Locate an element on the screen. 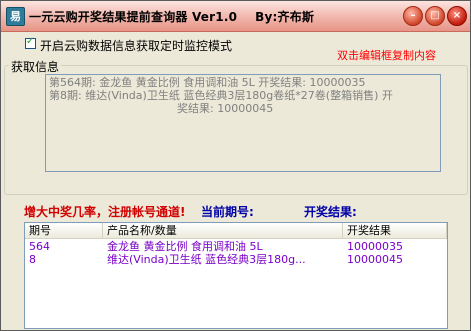  maximize-button: □ is located at coordinates (435, 16).